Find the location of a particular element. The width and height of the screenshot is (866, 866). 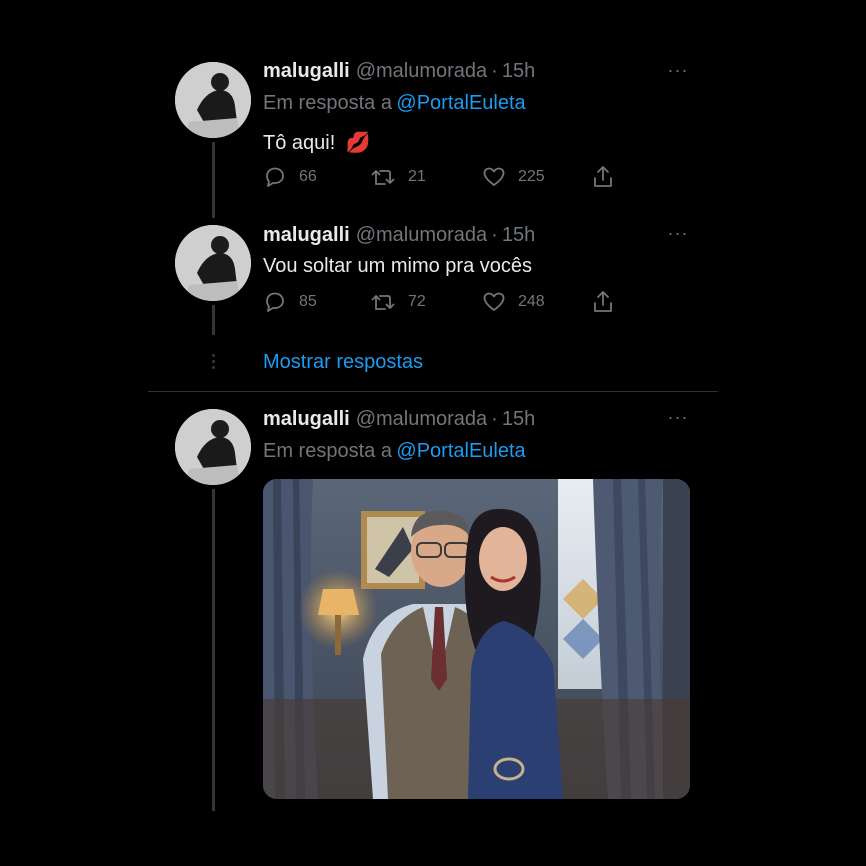

retweet-button: 21 is located at coordinates (398, 177).